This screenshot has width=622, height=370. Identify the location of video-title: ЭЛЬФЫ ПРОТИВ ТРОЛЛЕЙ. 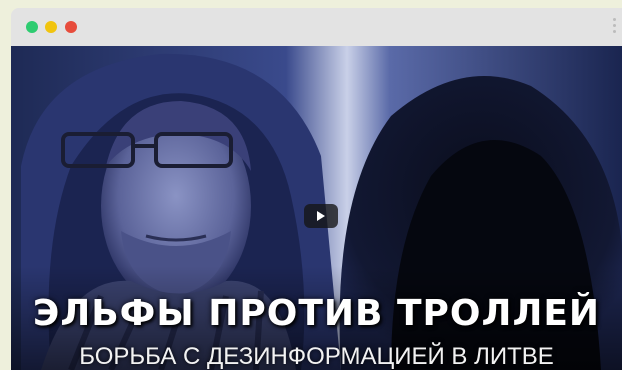
(316, 313).